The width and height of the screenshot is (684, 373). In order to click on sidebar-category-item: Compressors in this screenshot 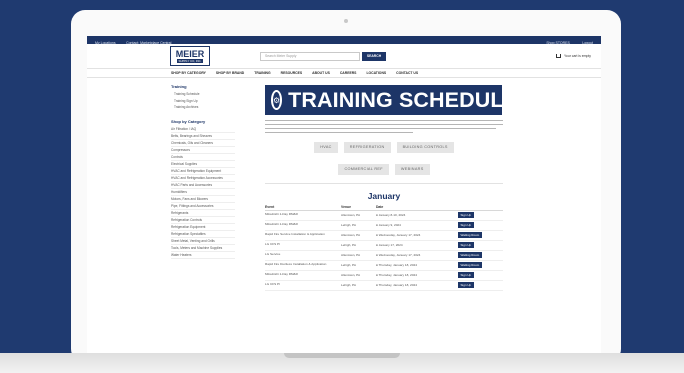, I will do `click(203, 150)`.